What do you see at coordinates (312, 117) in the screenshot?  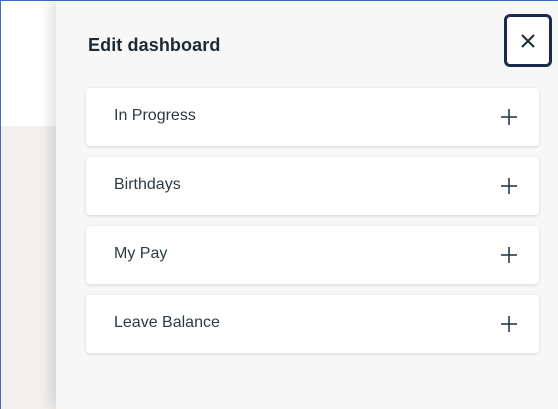 I see `widget-card-in-progress: In Progress` at bounding box center [312, 117].